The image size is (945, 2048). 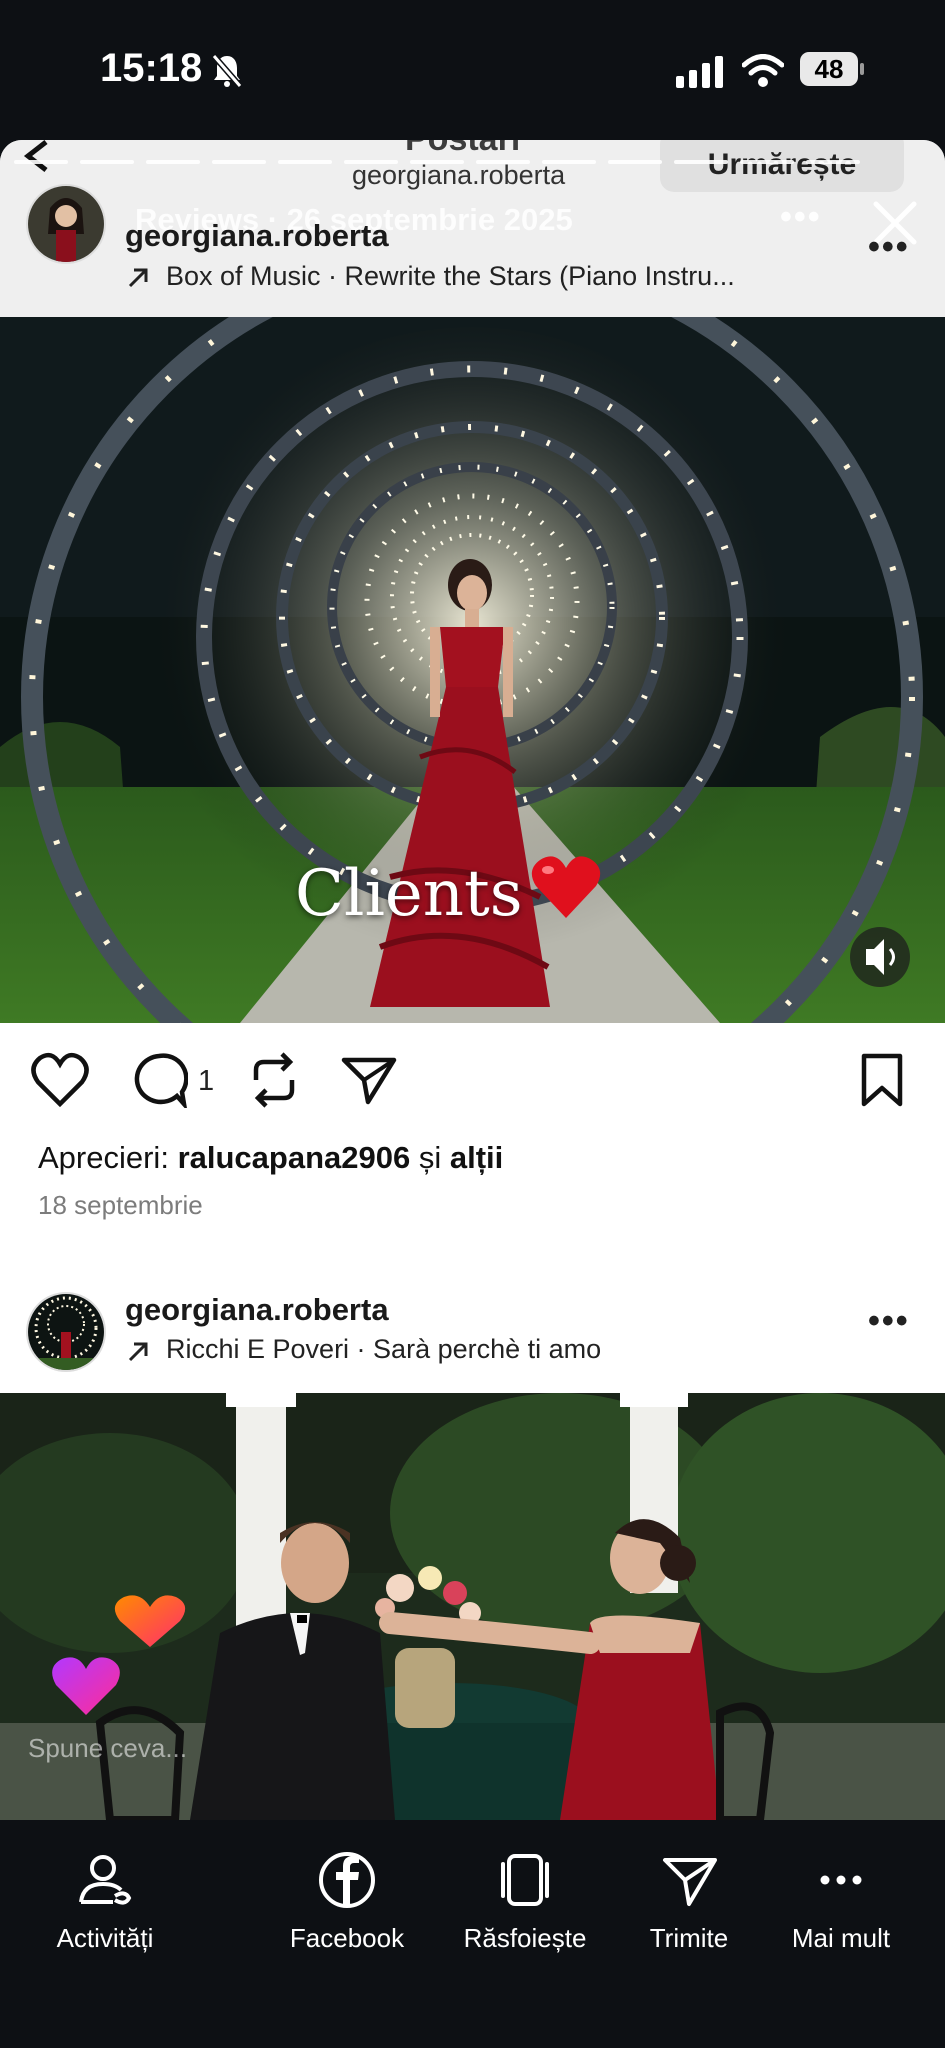 What do you see at coordinates (782, 166) in the screenshot?
I see `ghost-follow-button: Urmărește` at bounding box center [782, 166].